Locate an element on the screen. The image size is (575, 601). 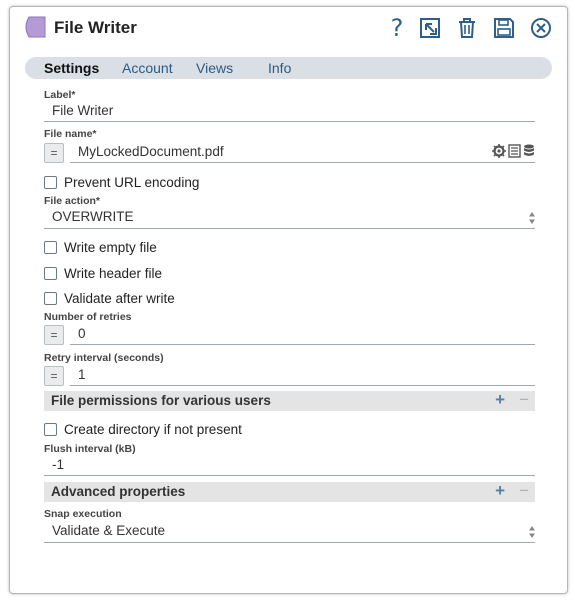
snap-execution-select: Validate & Execute is located at coordinates (108, 530).